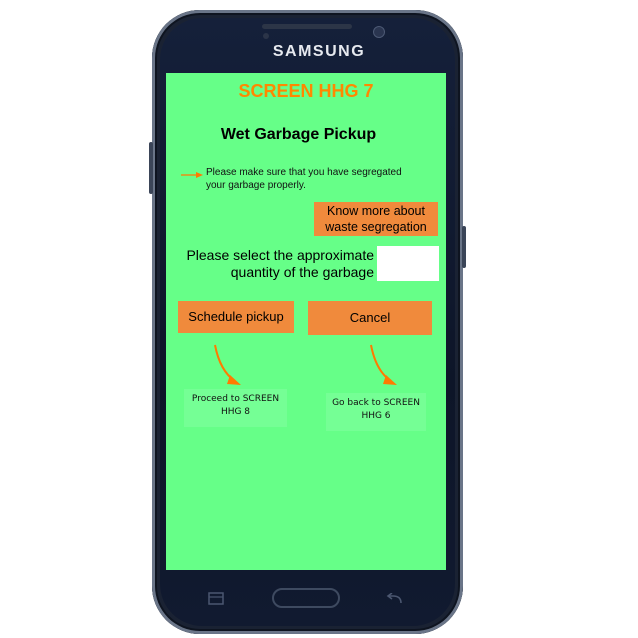 The image size is (638, 638). I want to click on volume-button, so click(151, 168).